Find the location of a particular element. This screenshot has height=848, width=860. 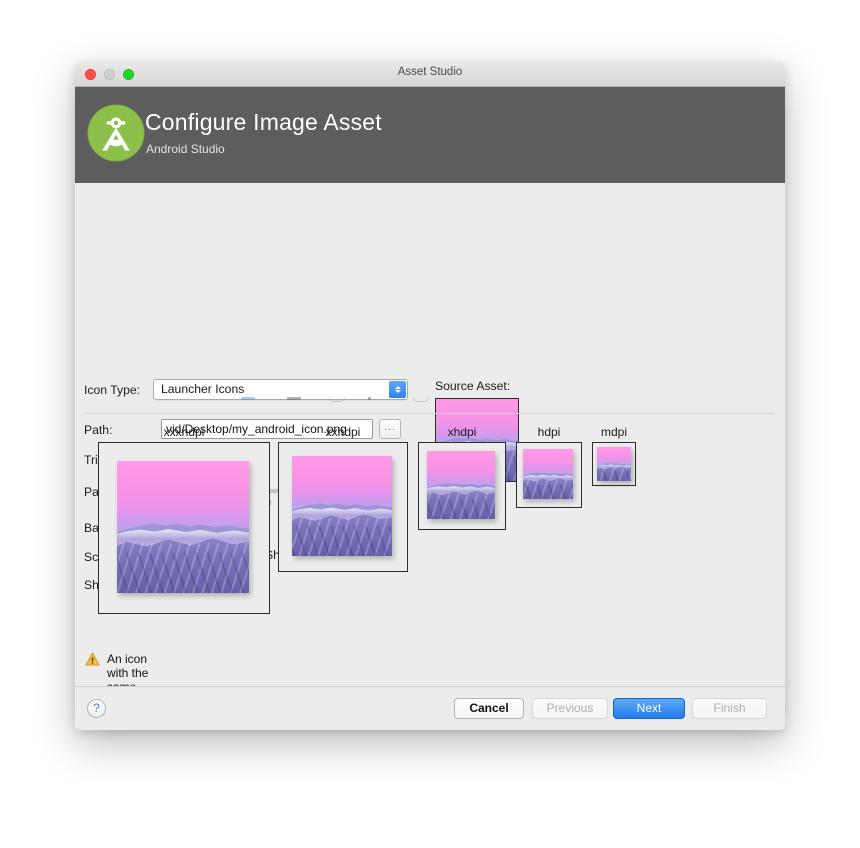

preview-label: xhdpi is located at coordinates (462, 432).